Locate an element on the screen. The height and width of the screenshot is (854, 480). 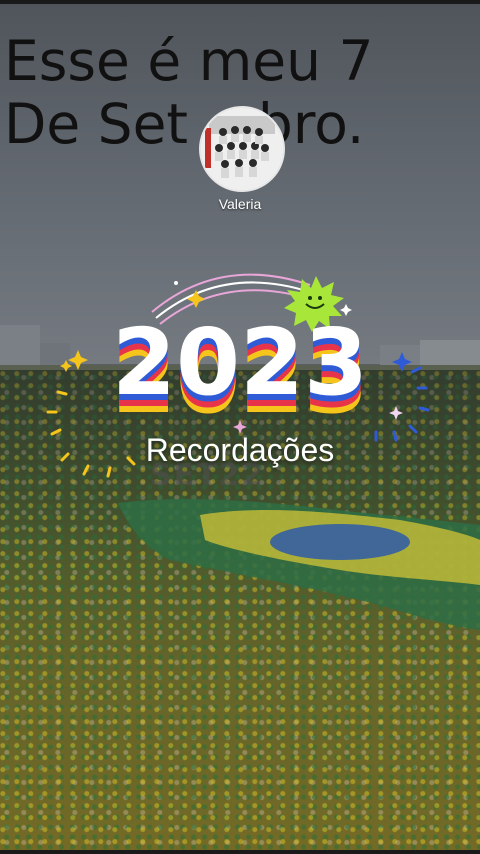
year-text: 2023 is located at coordinates (240, 364).